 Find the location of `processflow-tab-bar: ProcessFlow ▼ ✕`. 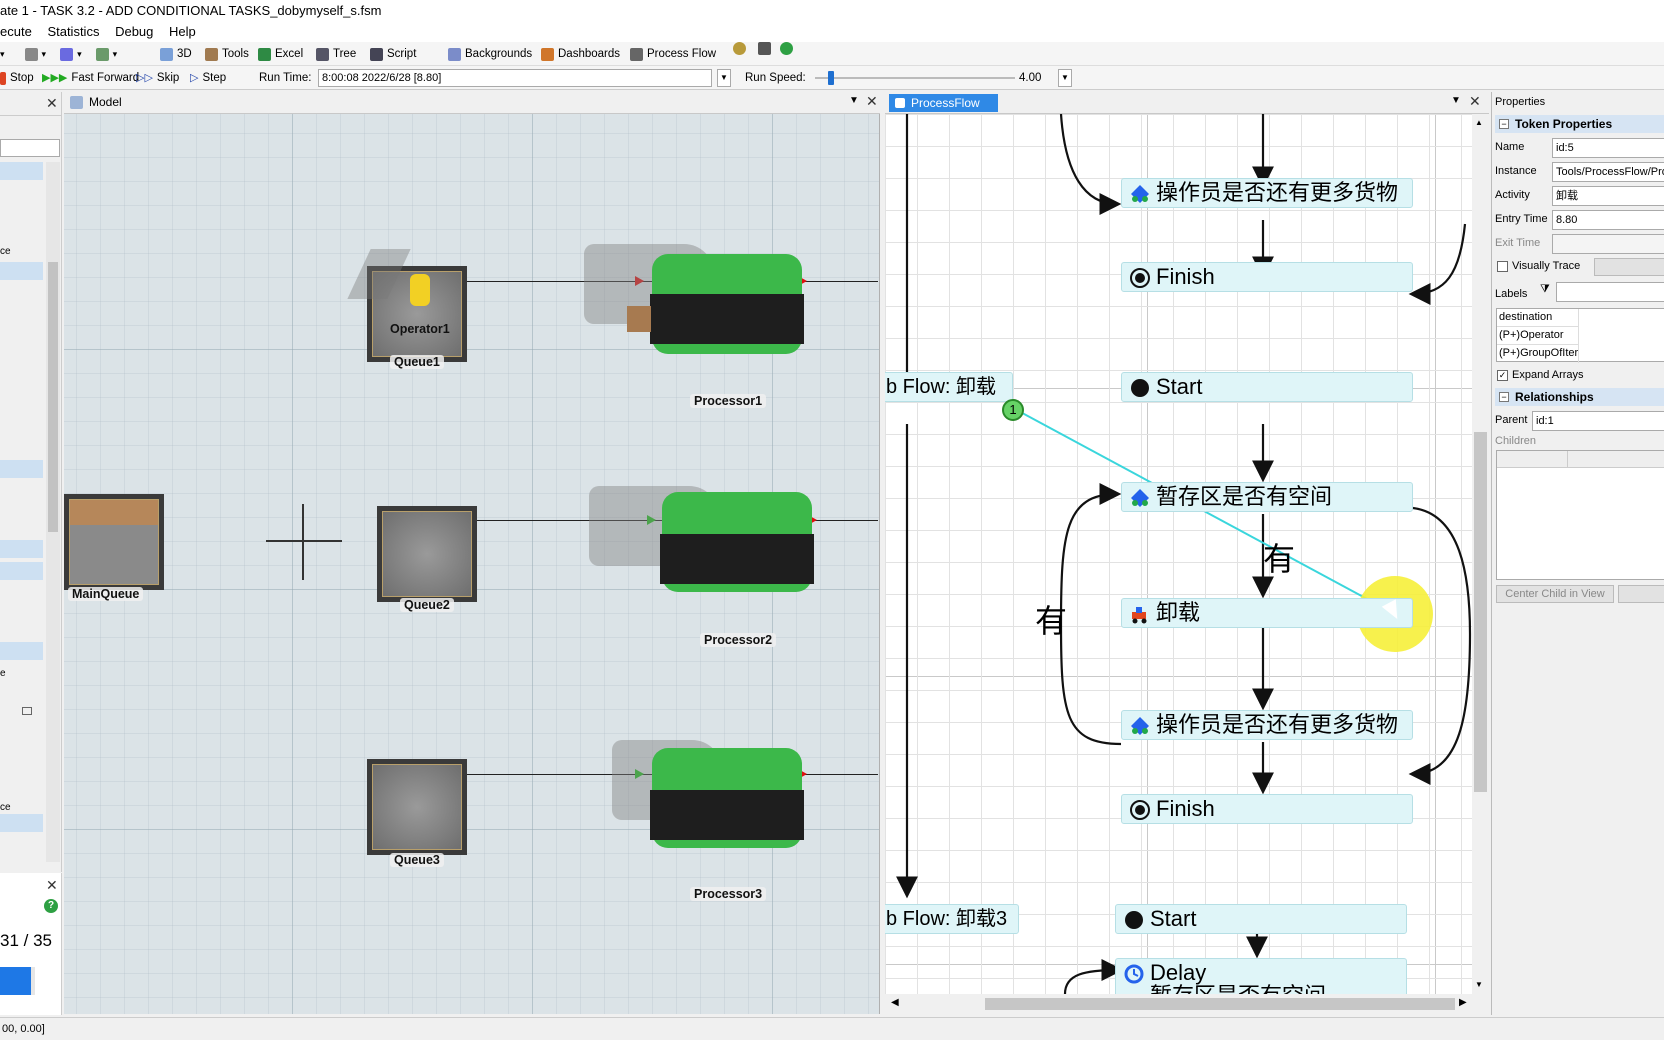

processflow-tab-bar: ProcessFlow ▼ ✕ is located at coordinates (1187, 103).